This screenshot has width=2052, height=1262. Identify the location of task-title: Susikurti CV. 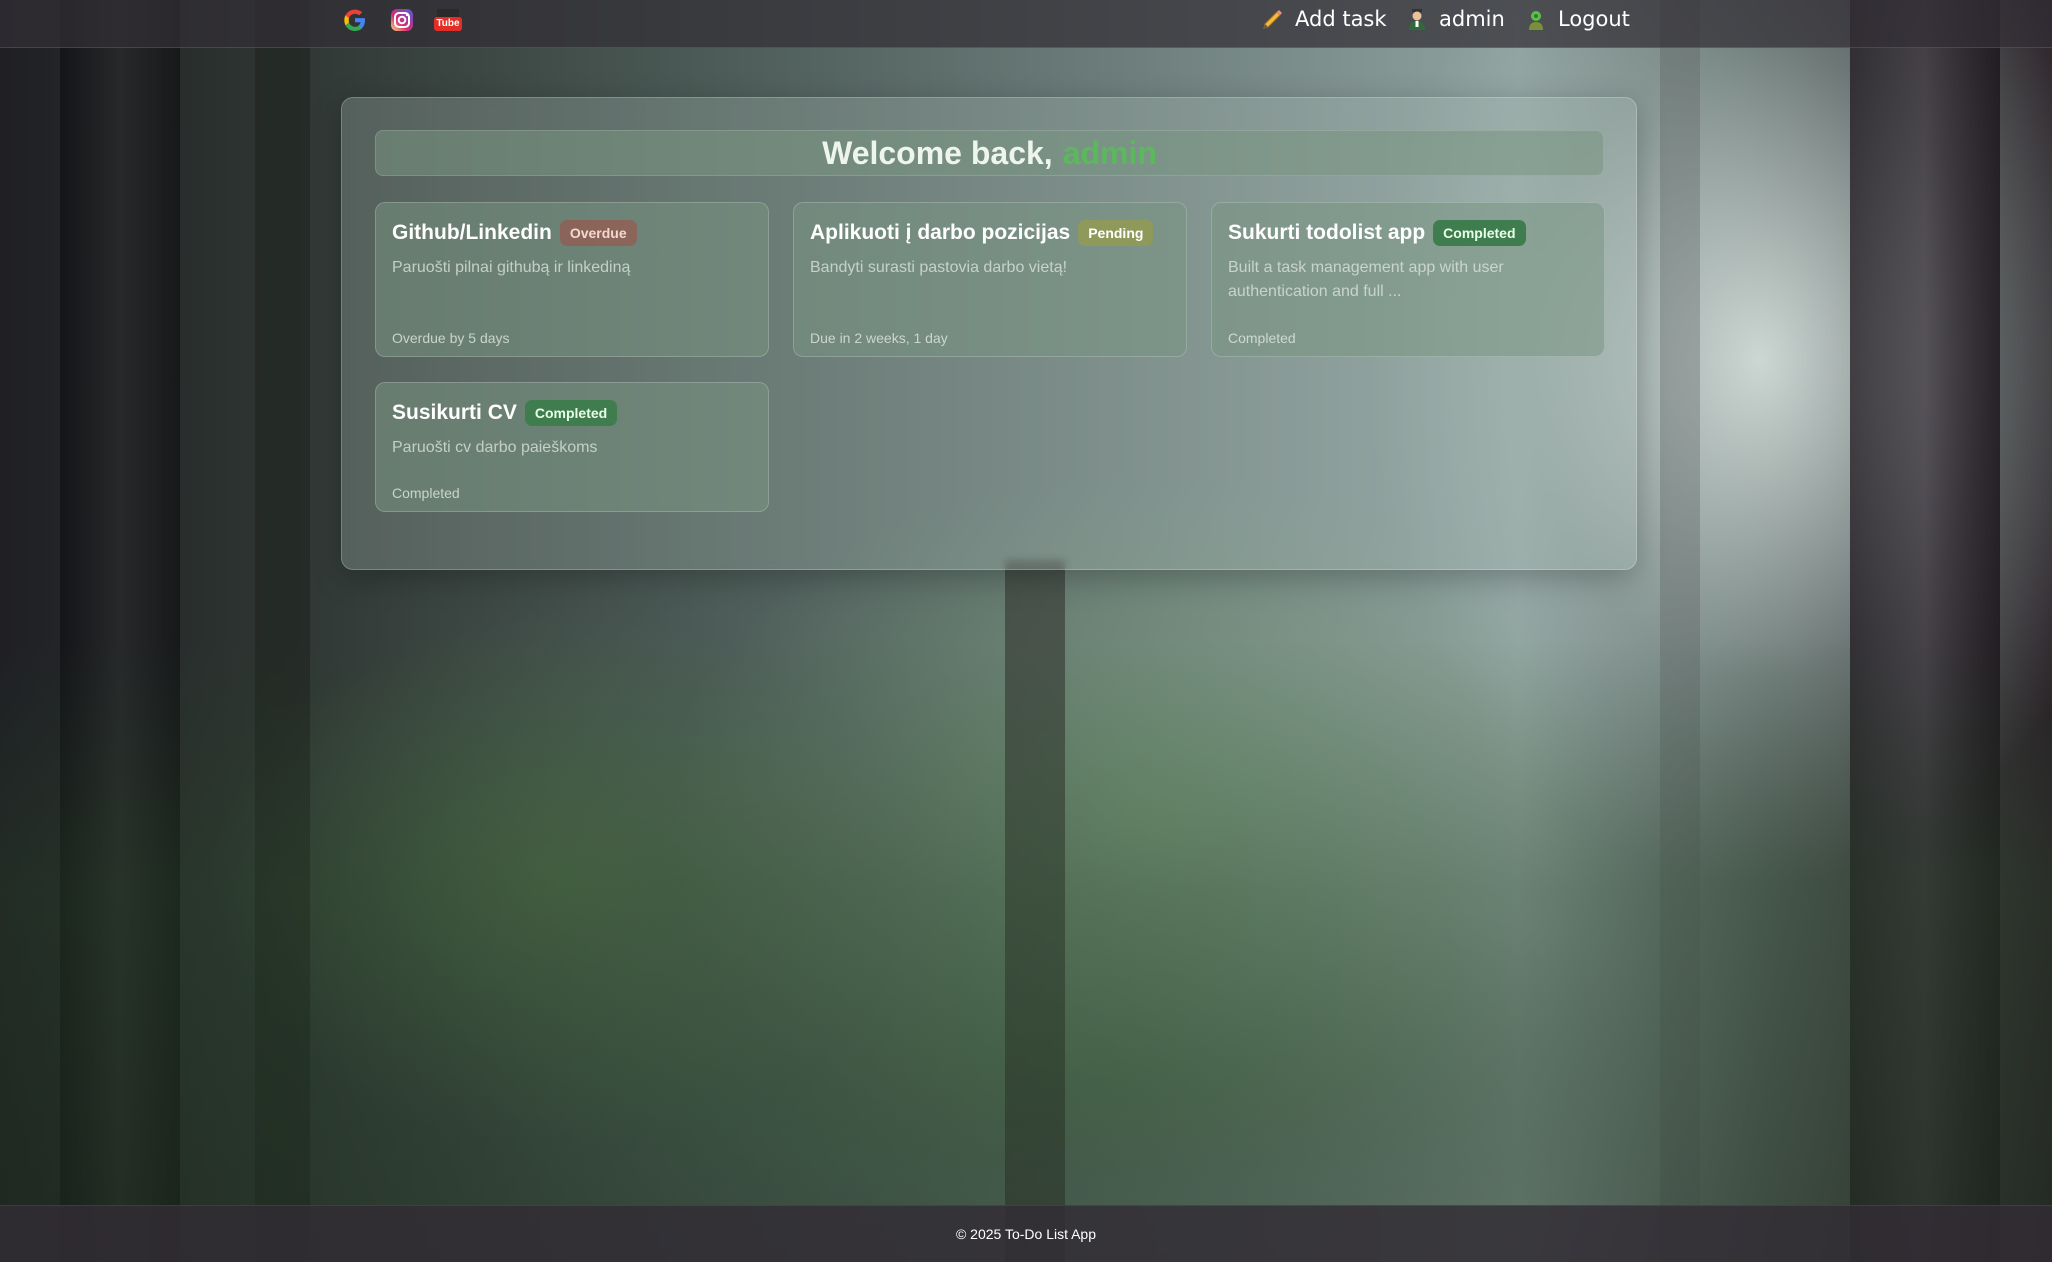
(454, 412).